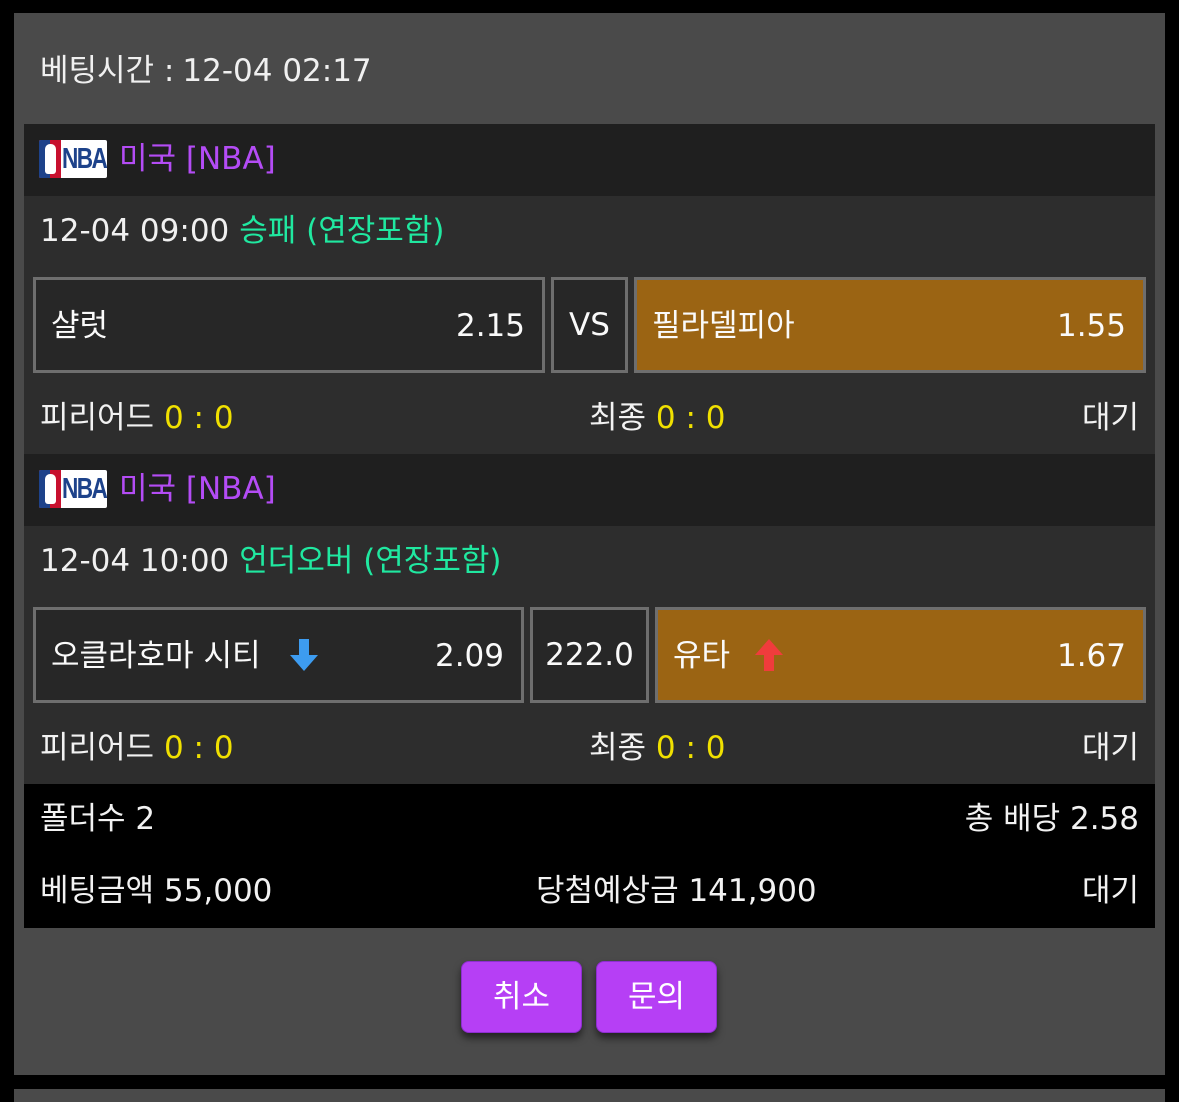 The height and width of the screenshot is (1102, 1179). What do you see at coordinates (656, 997) in the screenshot?
I see `inquiry-button: 문의` at bounding box center [656, 997].